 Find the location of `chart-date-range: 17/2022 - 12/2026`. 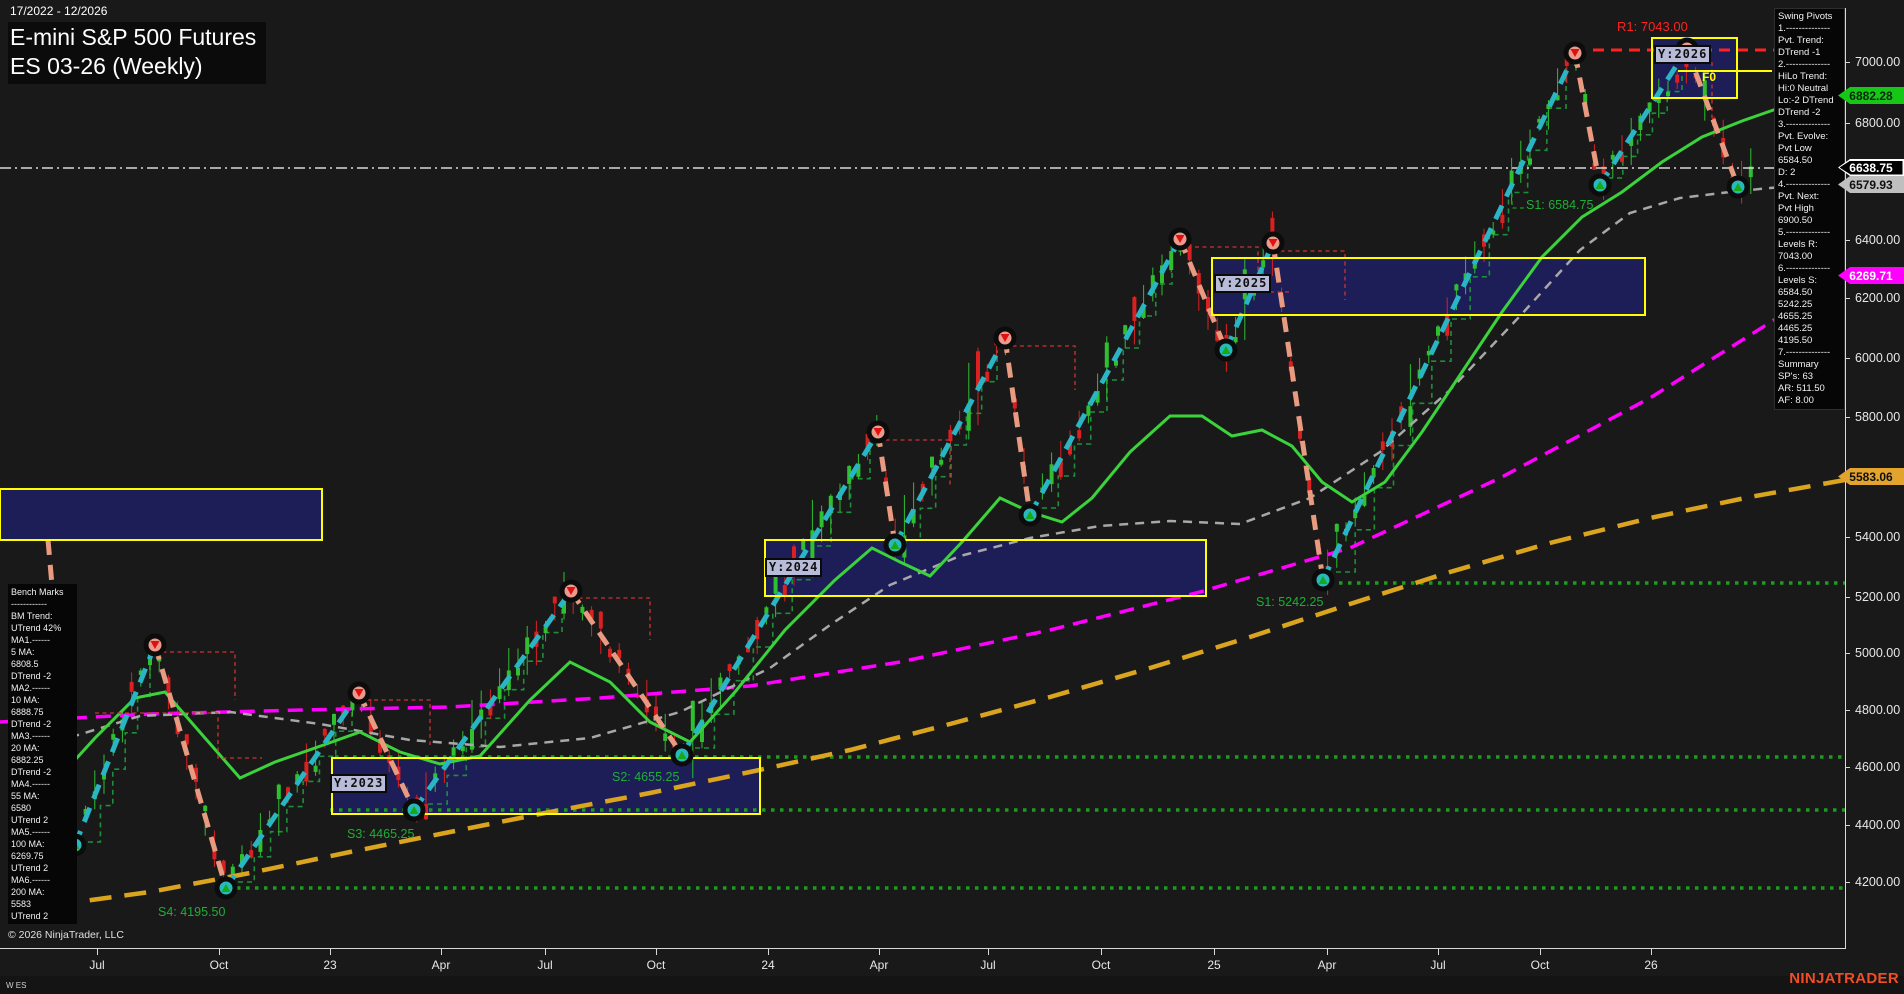

chart-date-range: 17/2022 - 12/2026 is located at coordinates (59, 11).